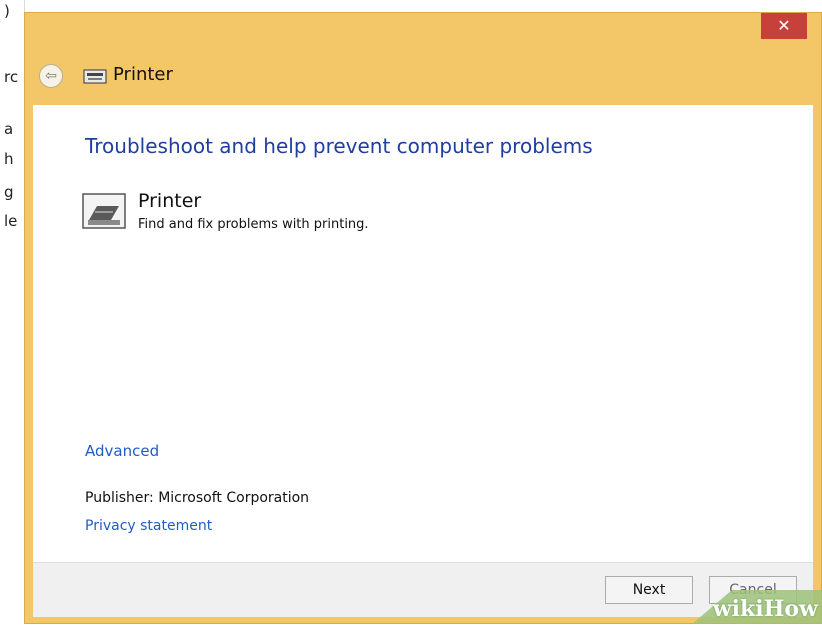 This screenshot has height=628, width=822. Describe the element at coordinates (148, 526) in the screenshot. I see `privacy-statement-link: Privacy statement` at that location.